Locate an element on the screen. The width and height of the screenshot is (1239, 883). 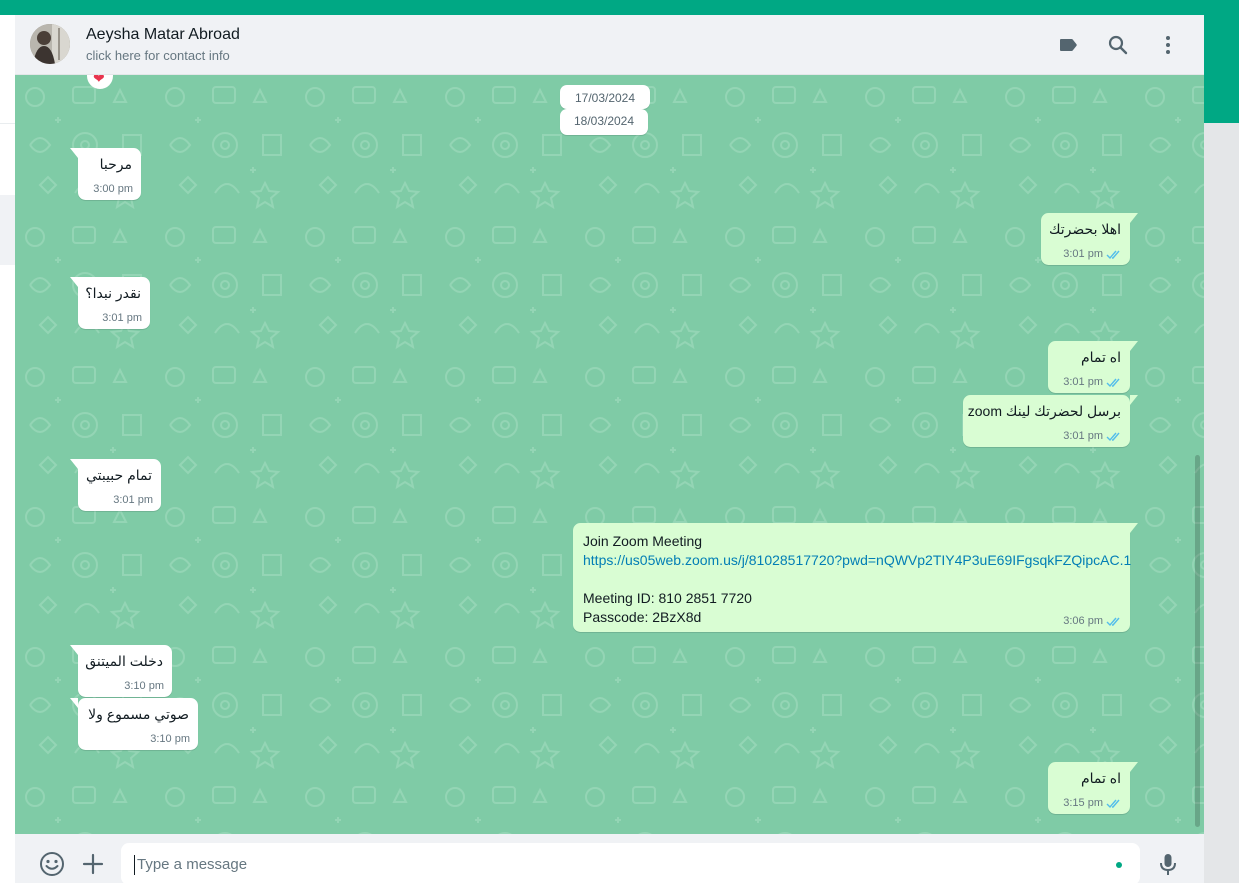
message-outgoing: برسل لحضرتك لينك zoom 3:01 pm is located at coordinates (1050, 421).